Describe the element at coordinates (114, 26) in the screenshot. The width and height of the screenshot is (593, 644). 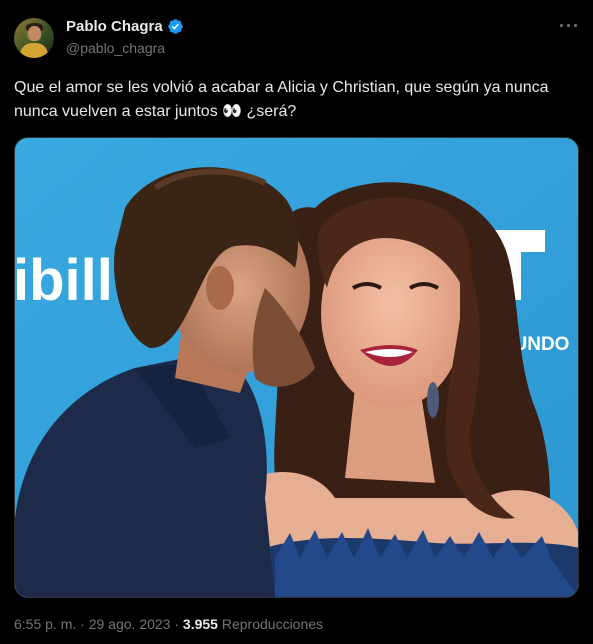
I see `author-display-name: Pablo Chagra` at that location.